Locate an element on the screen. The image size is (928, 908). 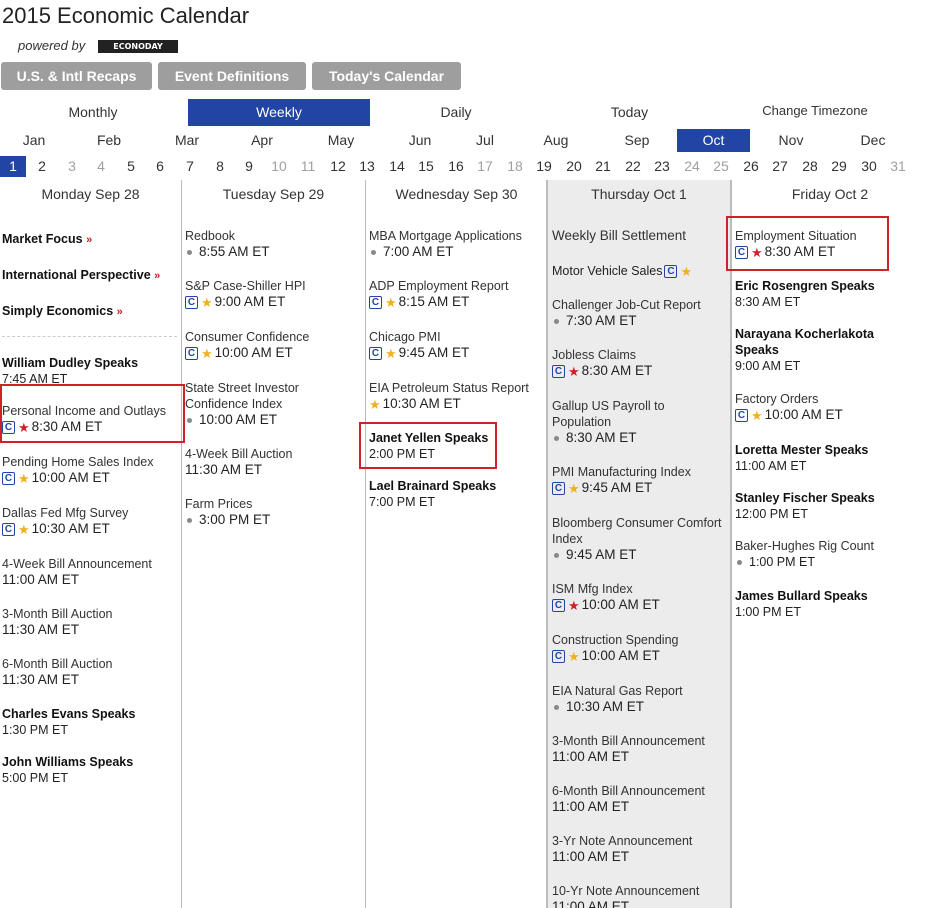
day-27: 27 is located at coordinates (780, 166).